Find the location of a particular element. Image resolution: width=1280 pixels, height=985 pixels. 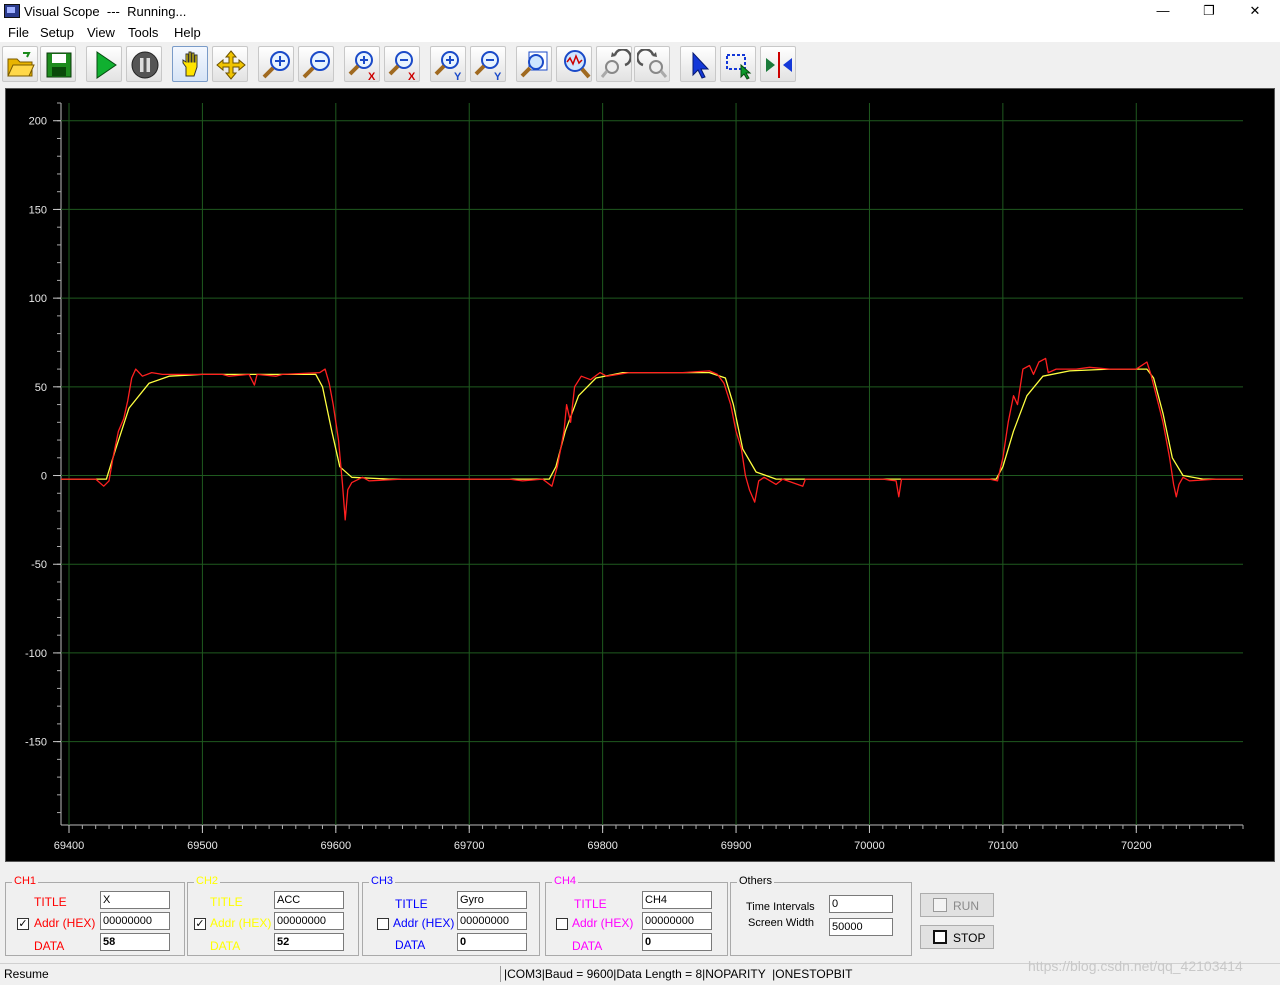

zoom-undo-icon is located at coordinates (615, 63).